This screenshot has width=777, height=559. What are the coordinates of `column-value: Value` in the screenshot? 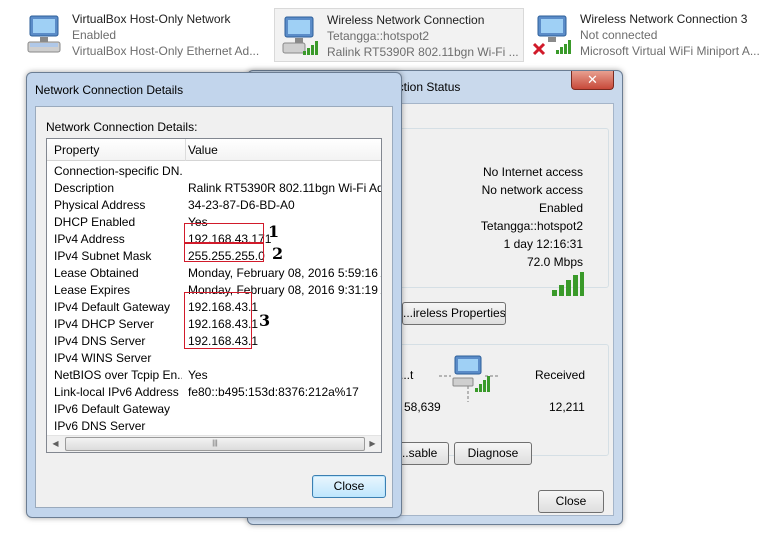 It's located at (203, 150).